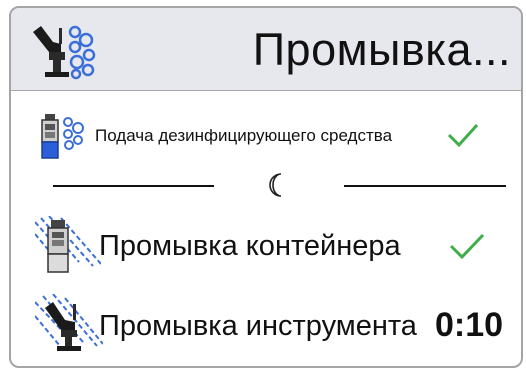  What do you see at coordinates (69, 323) in the screenshot?
I see `instrument-rinse-icon` at bounding box center [69, 323].